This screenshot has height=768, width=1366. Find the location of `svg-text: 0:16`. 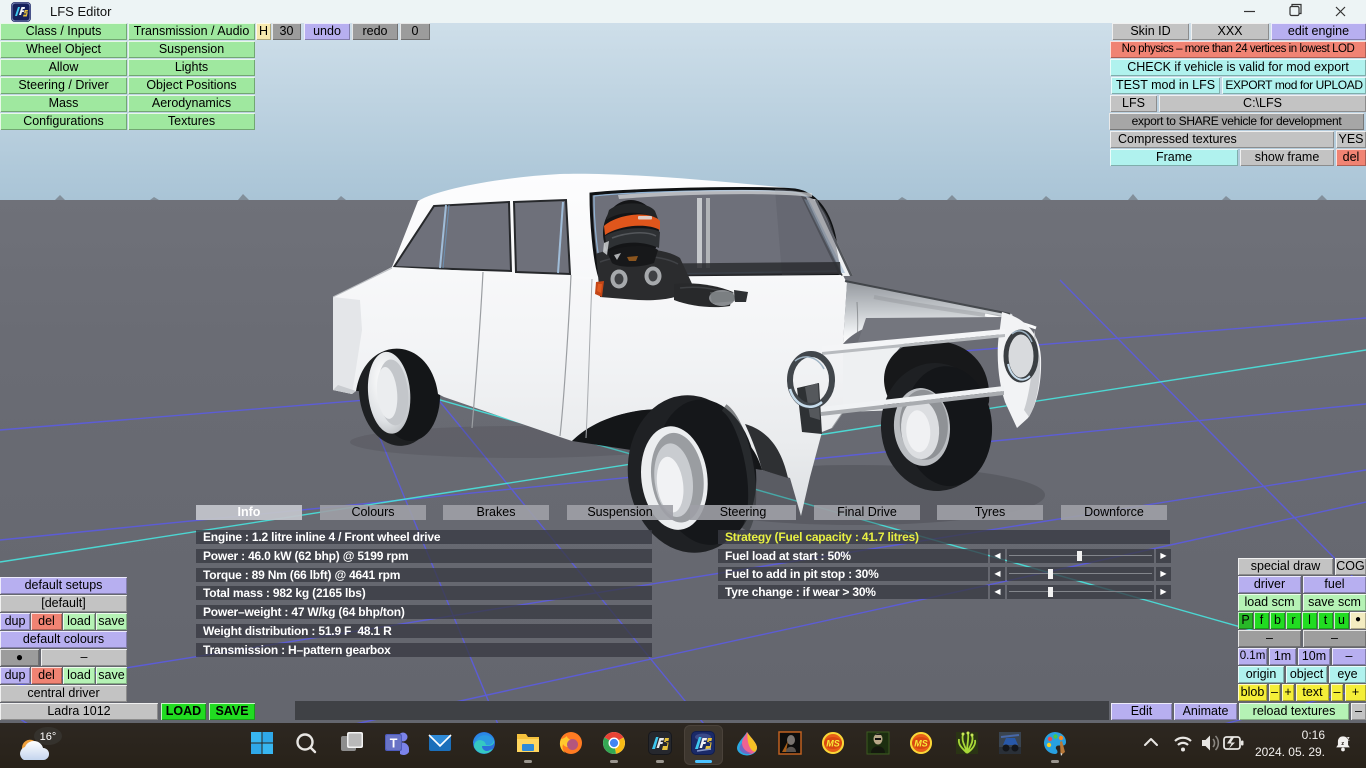

svg-text: 0:16 is located at coordinates (1314, 735).